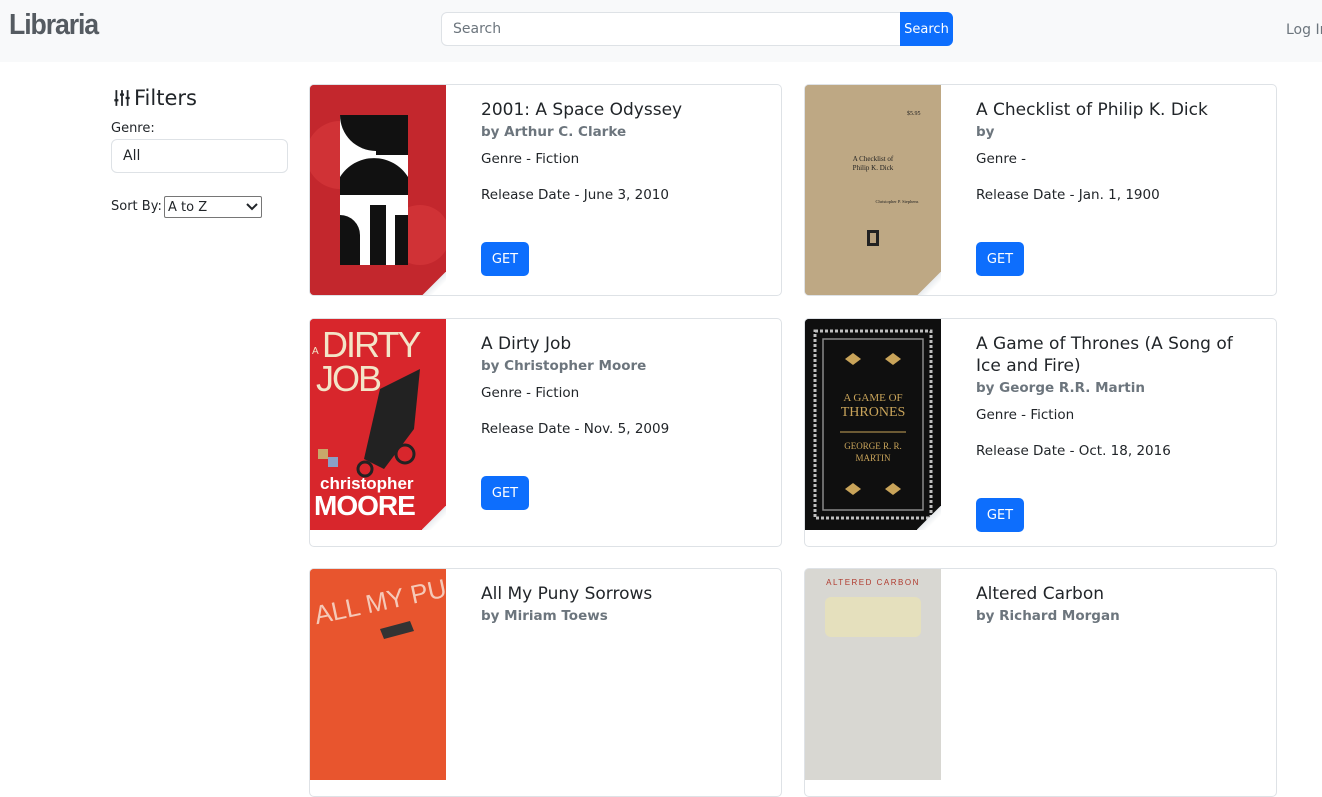 The height and width of the screenshot is (797, 1322). Describe the element at coordinates (122, 98) in the screenshot. I see `sliders-icon` at that location.